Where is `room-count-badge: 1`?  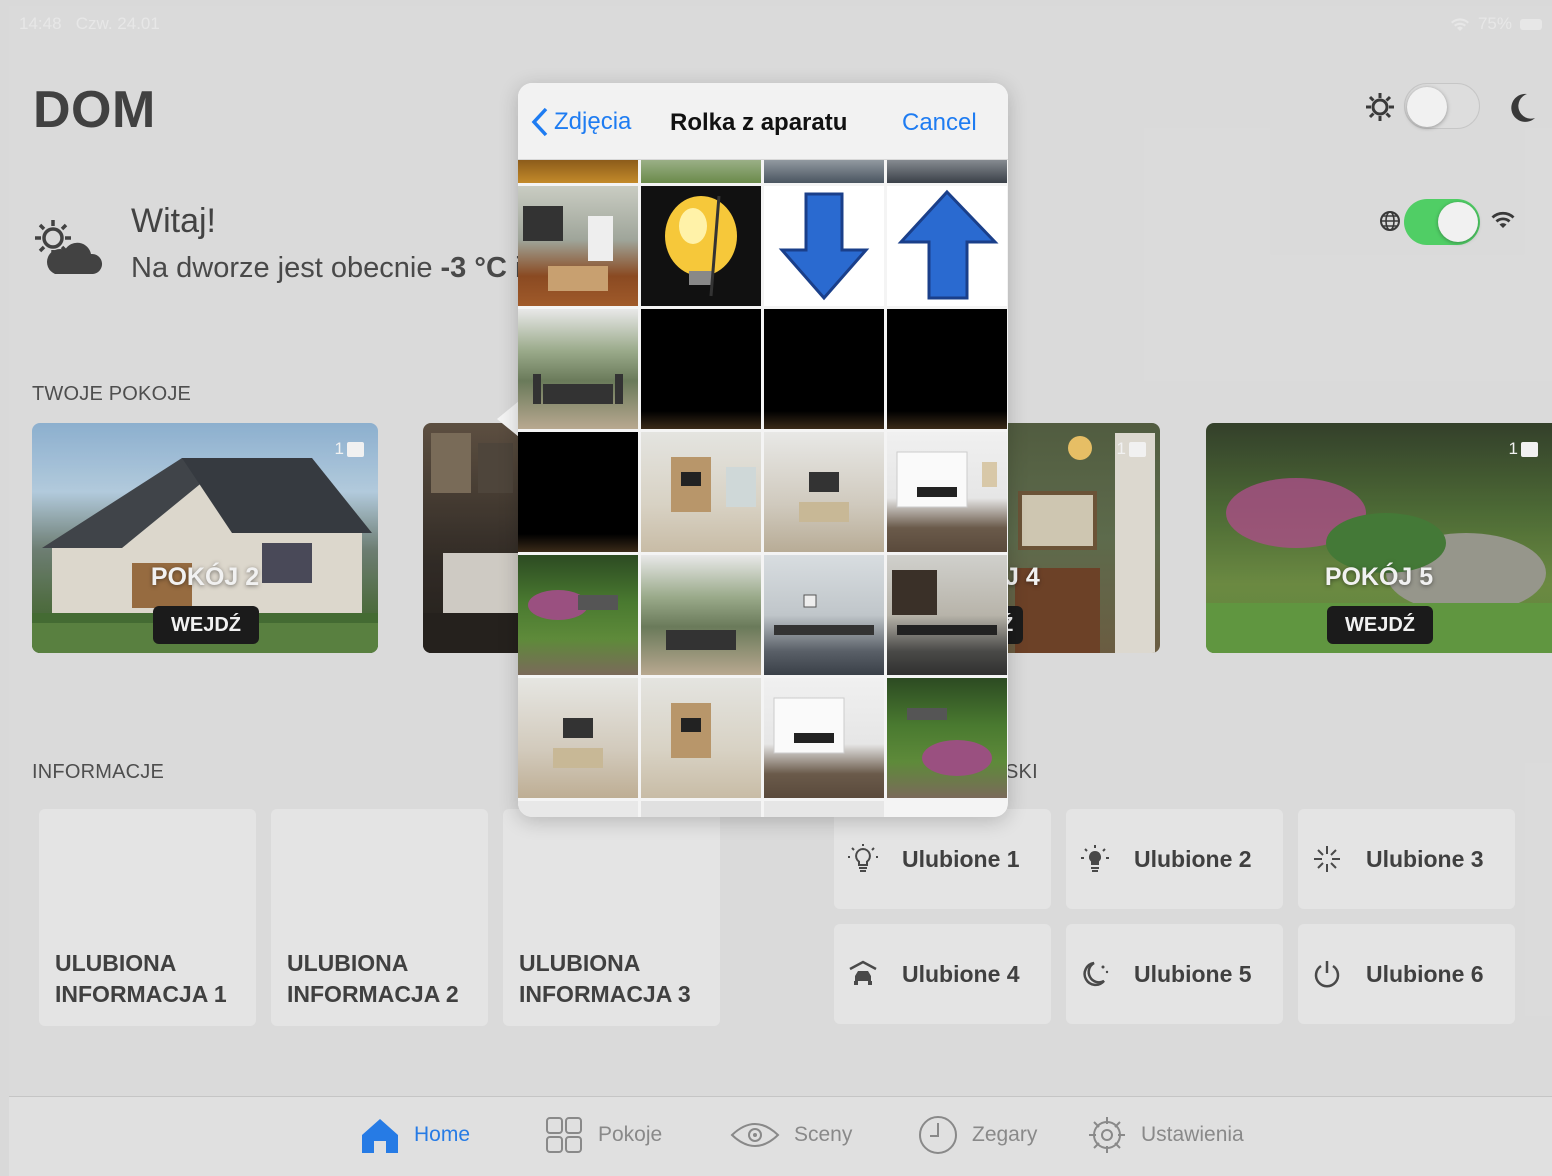
room-count-badge: 1 is located at coordinates (1523, 449).